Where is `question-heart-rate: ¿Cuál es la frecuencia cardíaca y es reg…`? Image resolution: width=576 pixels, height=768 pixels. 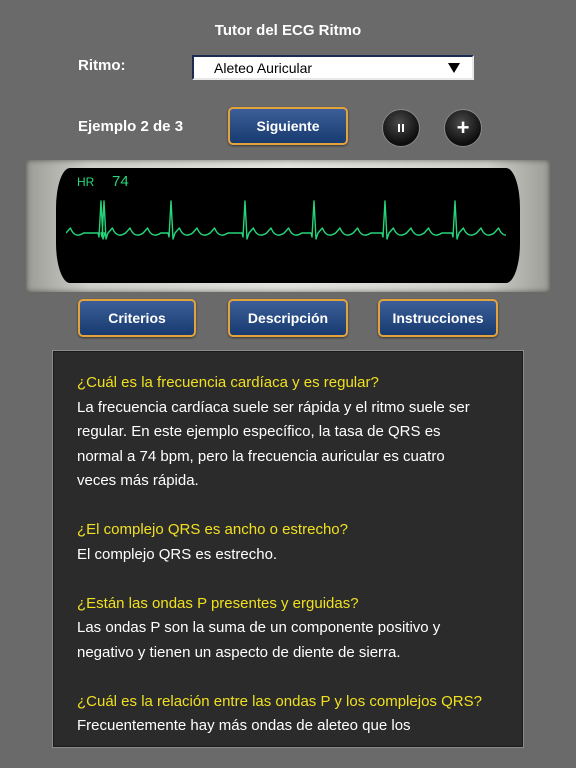 question-heart-rate: ¿Cuál es la frecuencia cardíaca y es reg… is located at coordinates (228, 382).